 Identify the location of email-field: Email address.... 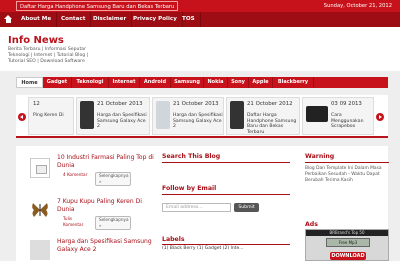
(196, 207).